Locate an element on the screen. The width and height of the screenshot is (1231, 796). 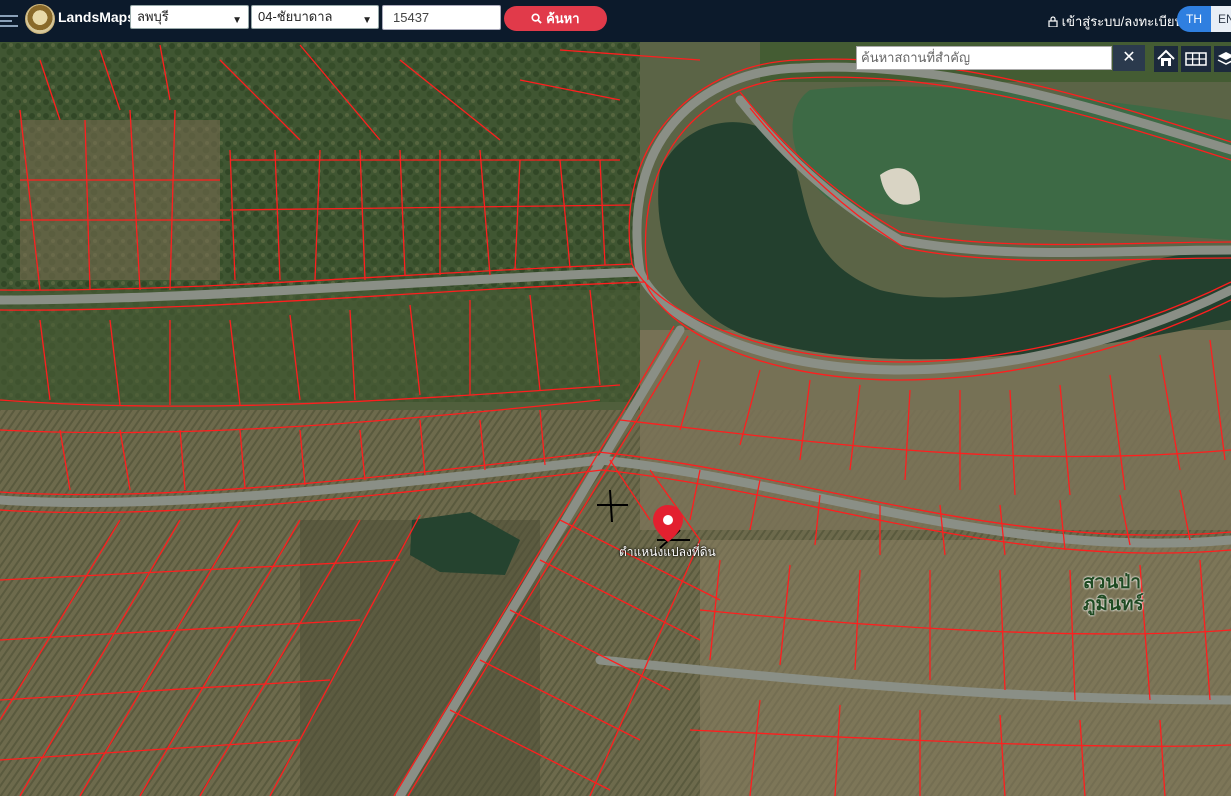
search-icon is located at coordinates (537, 18).